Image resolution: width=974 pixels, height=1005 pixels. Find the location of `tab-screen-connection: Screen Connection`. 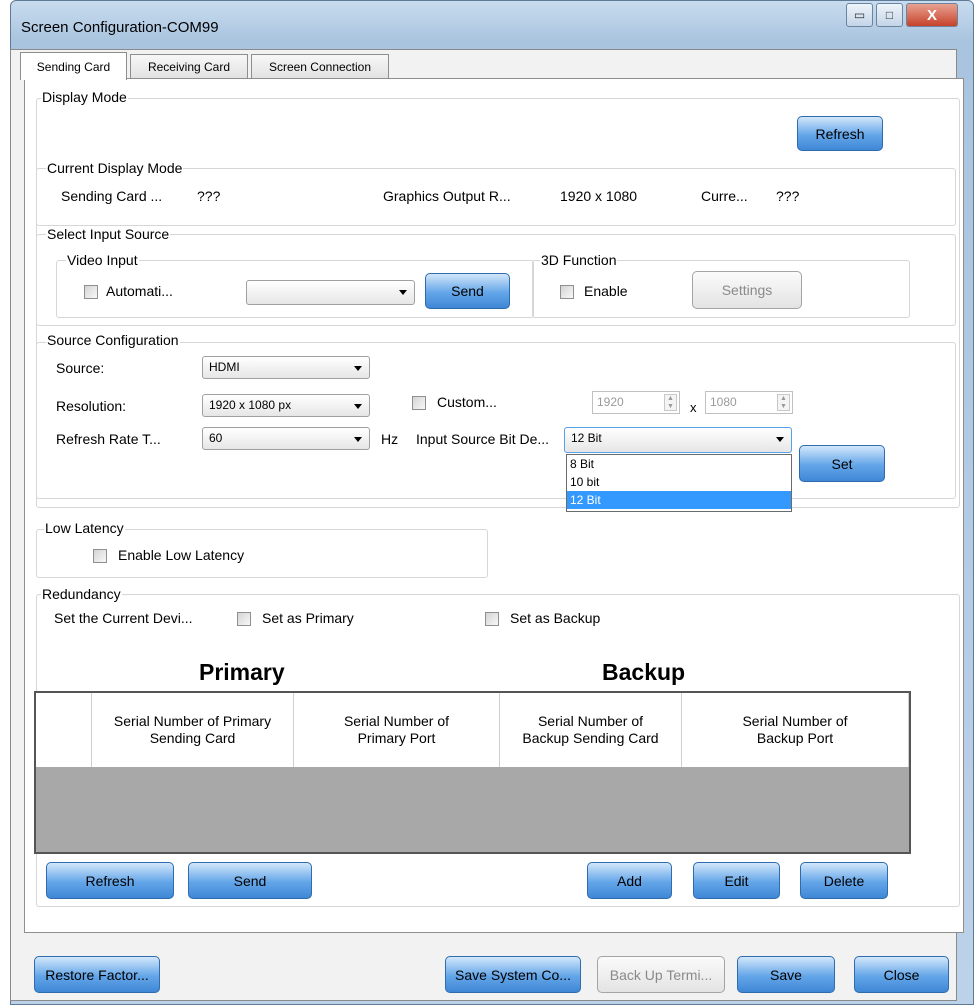

tab-screen-connection: Screen Connection is located at coordinates (320, 66).